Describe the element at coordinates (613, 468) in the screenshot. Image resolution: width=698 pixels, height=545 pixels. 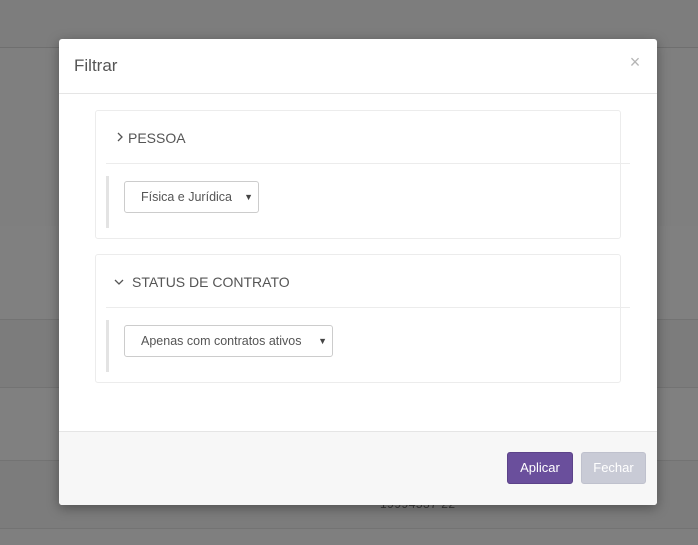
I see `close-button: Fechar` at that location.